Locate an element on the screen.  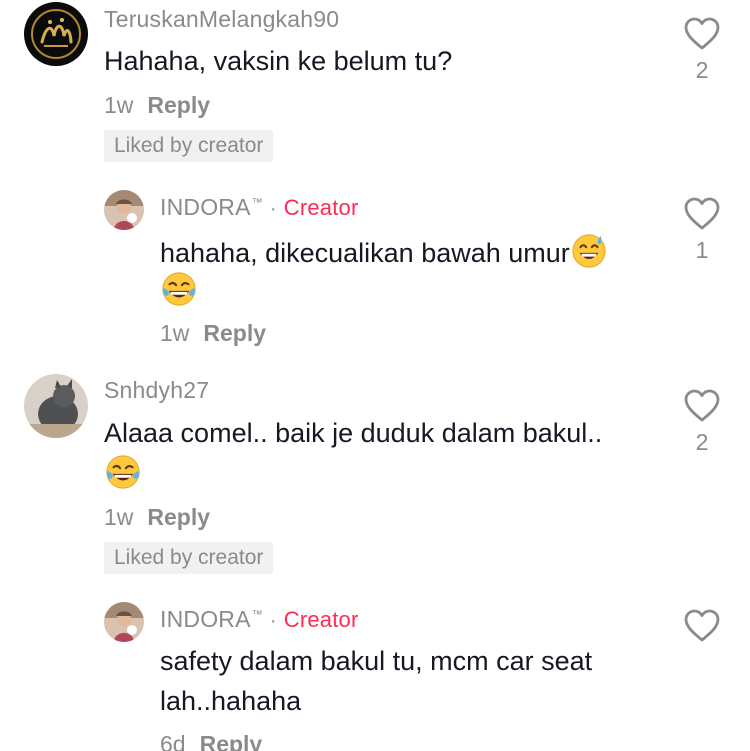
reply-text-line1: hahaha, dikecualikan bawah umur is located at coordinates (365, 253).